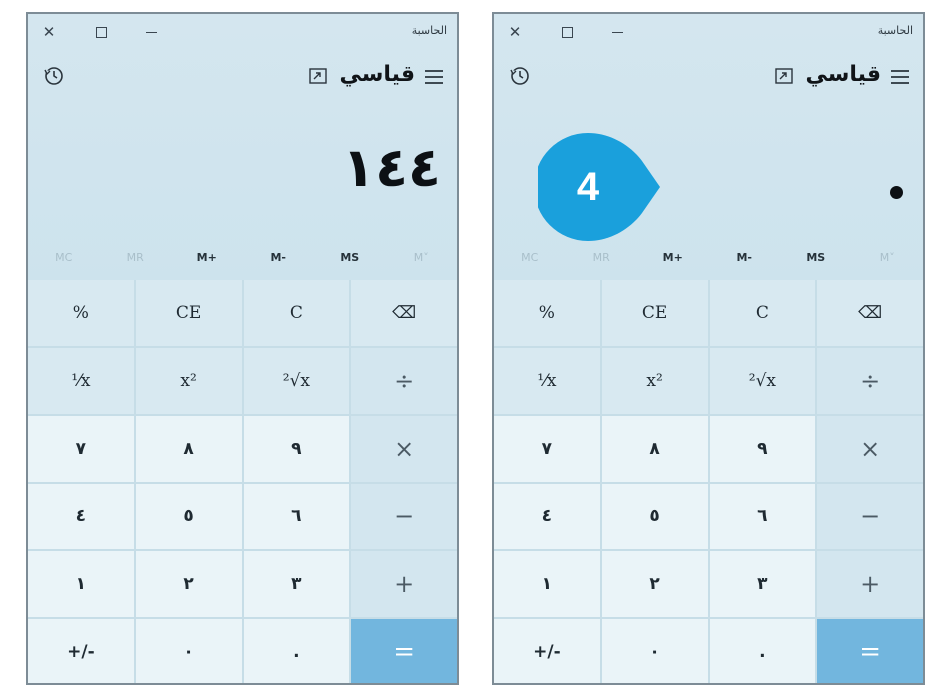 This screenshot has width=936, height=692. I want to click on step-badge-number: 4, so click(588, 186).